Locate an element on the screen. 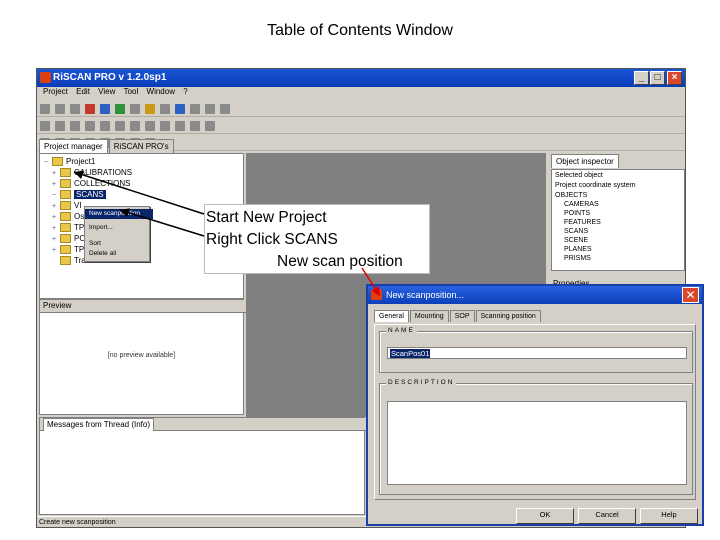 The height and width of the screenshot is (540, 720). arrow-to-project is located at coordinates (139, 192).